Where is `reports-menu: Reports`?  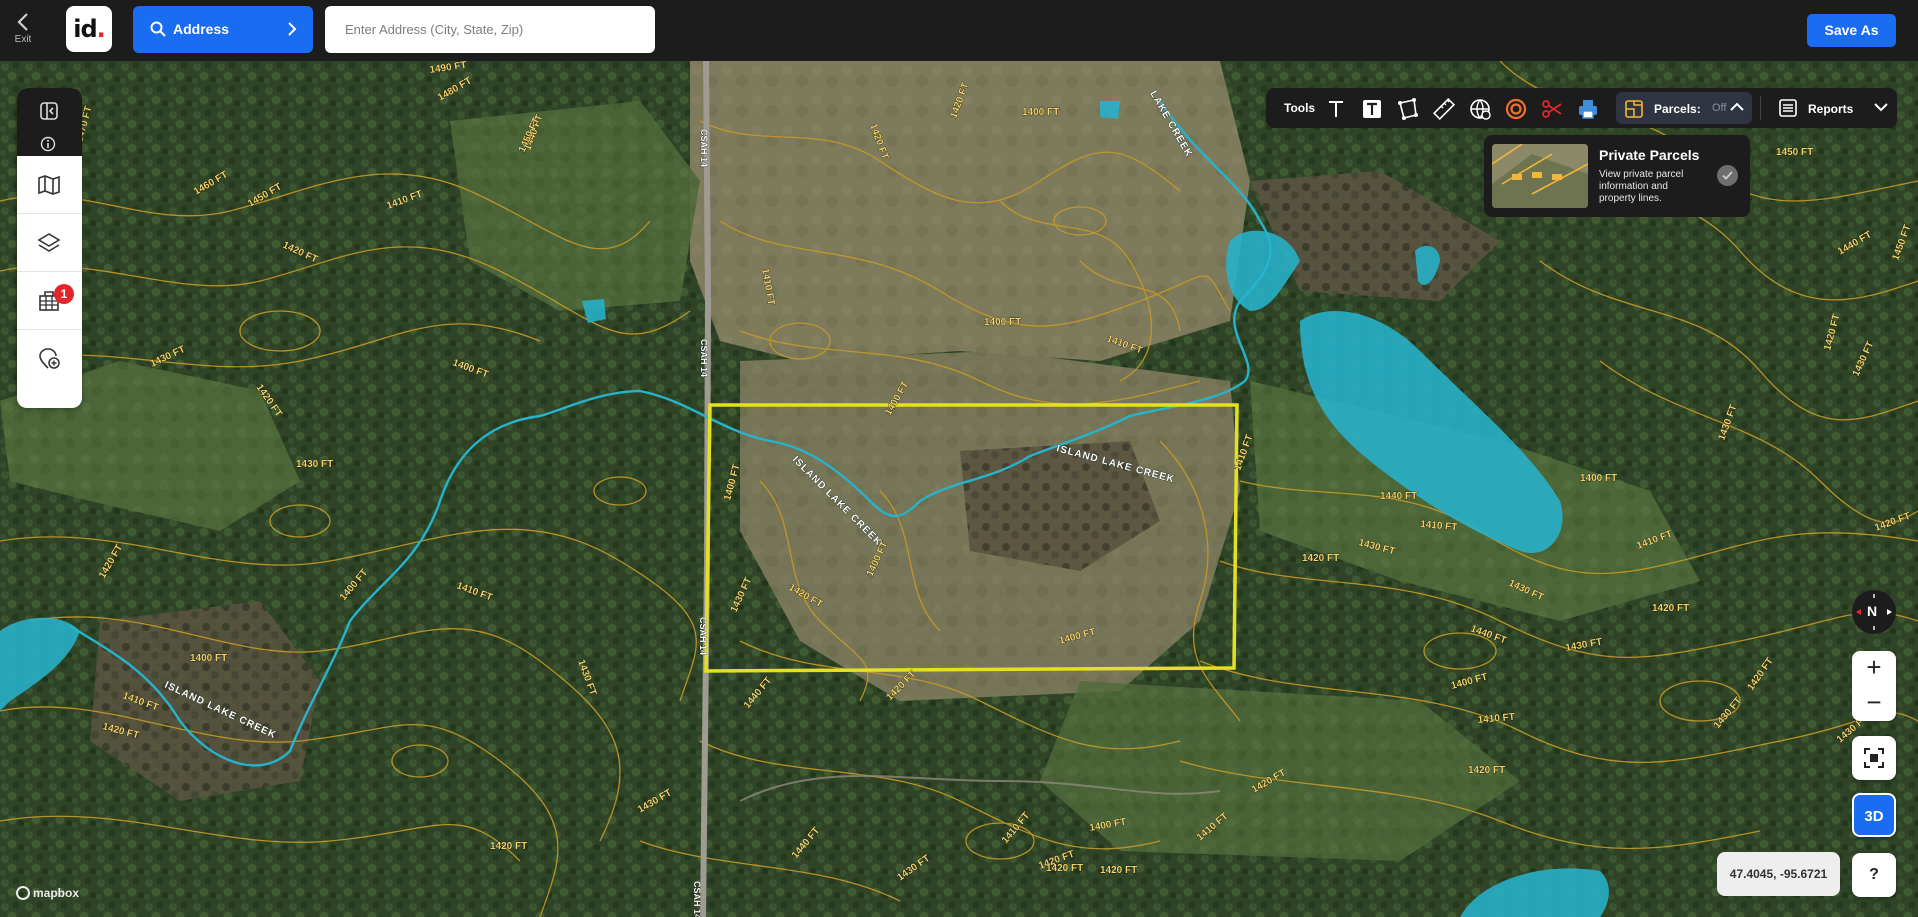
reports-menu: Reports is located at coordinates (1834, 108).